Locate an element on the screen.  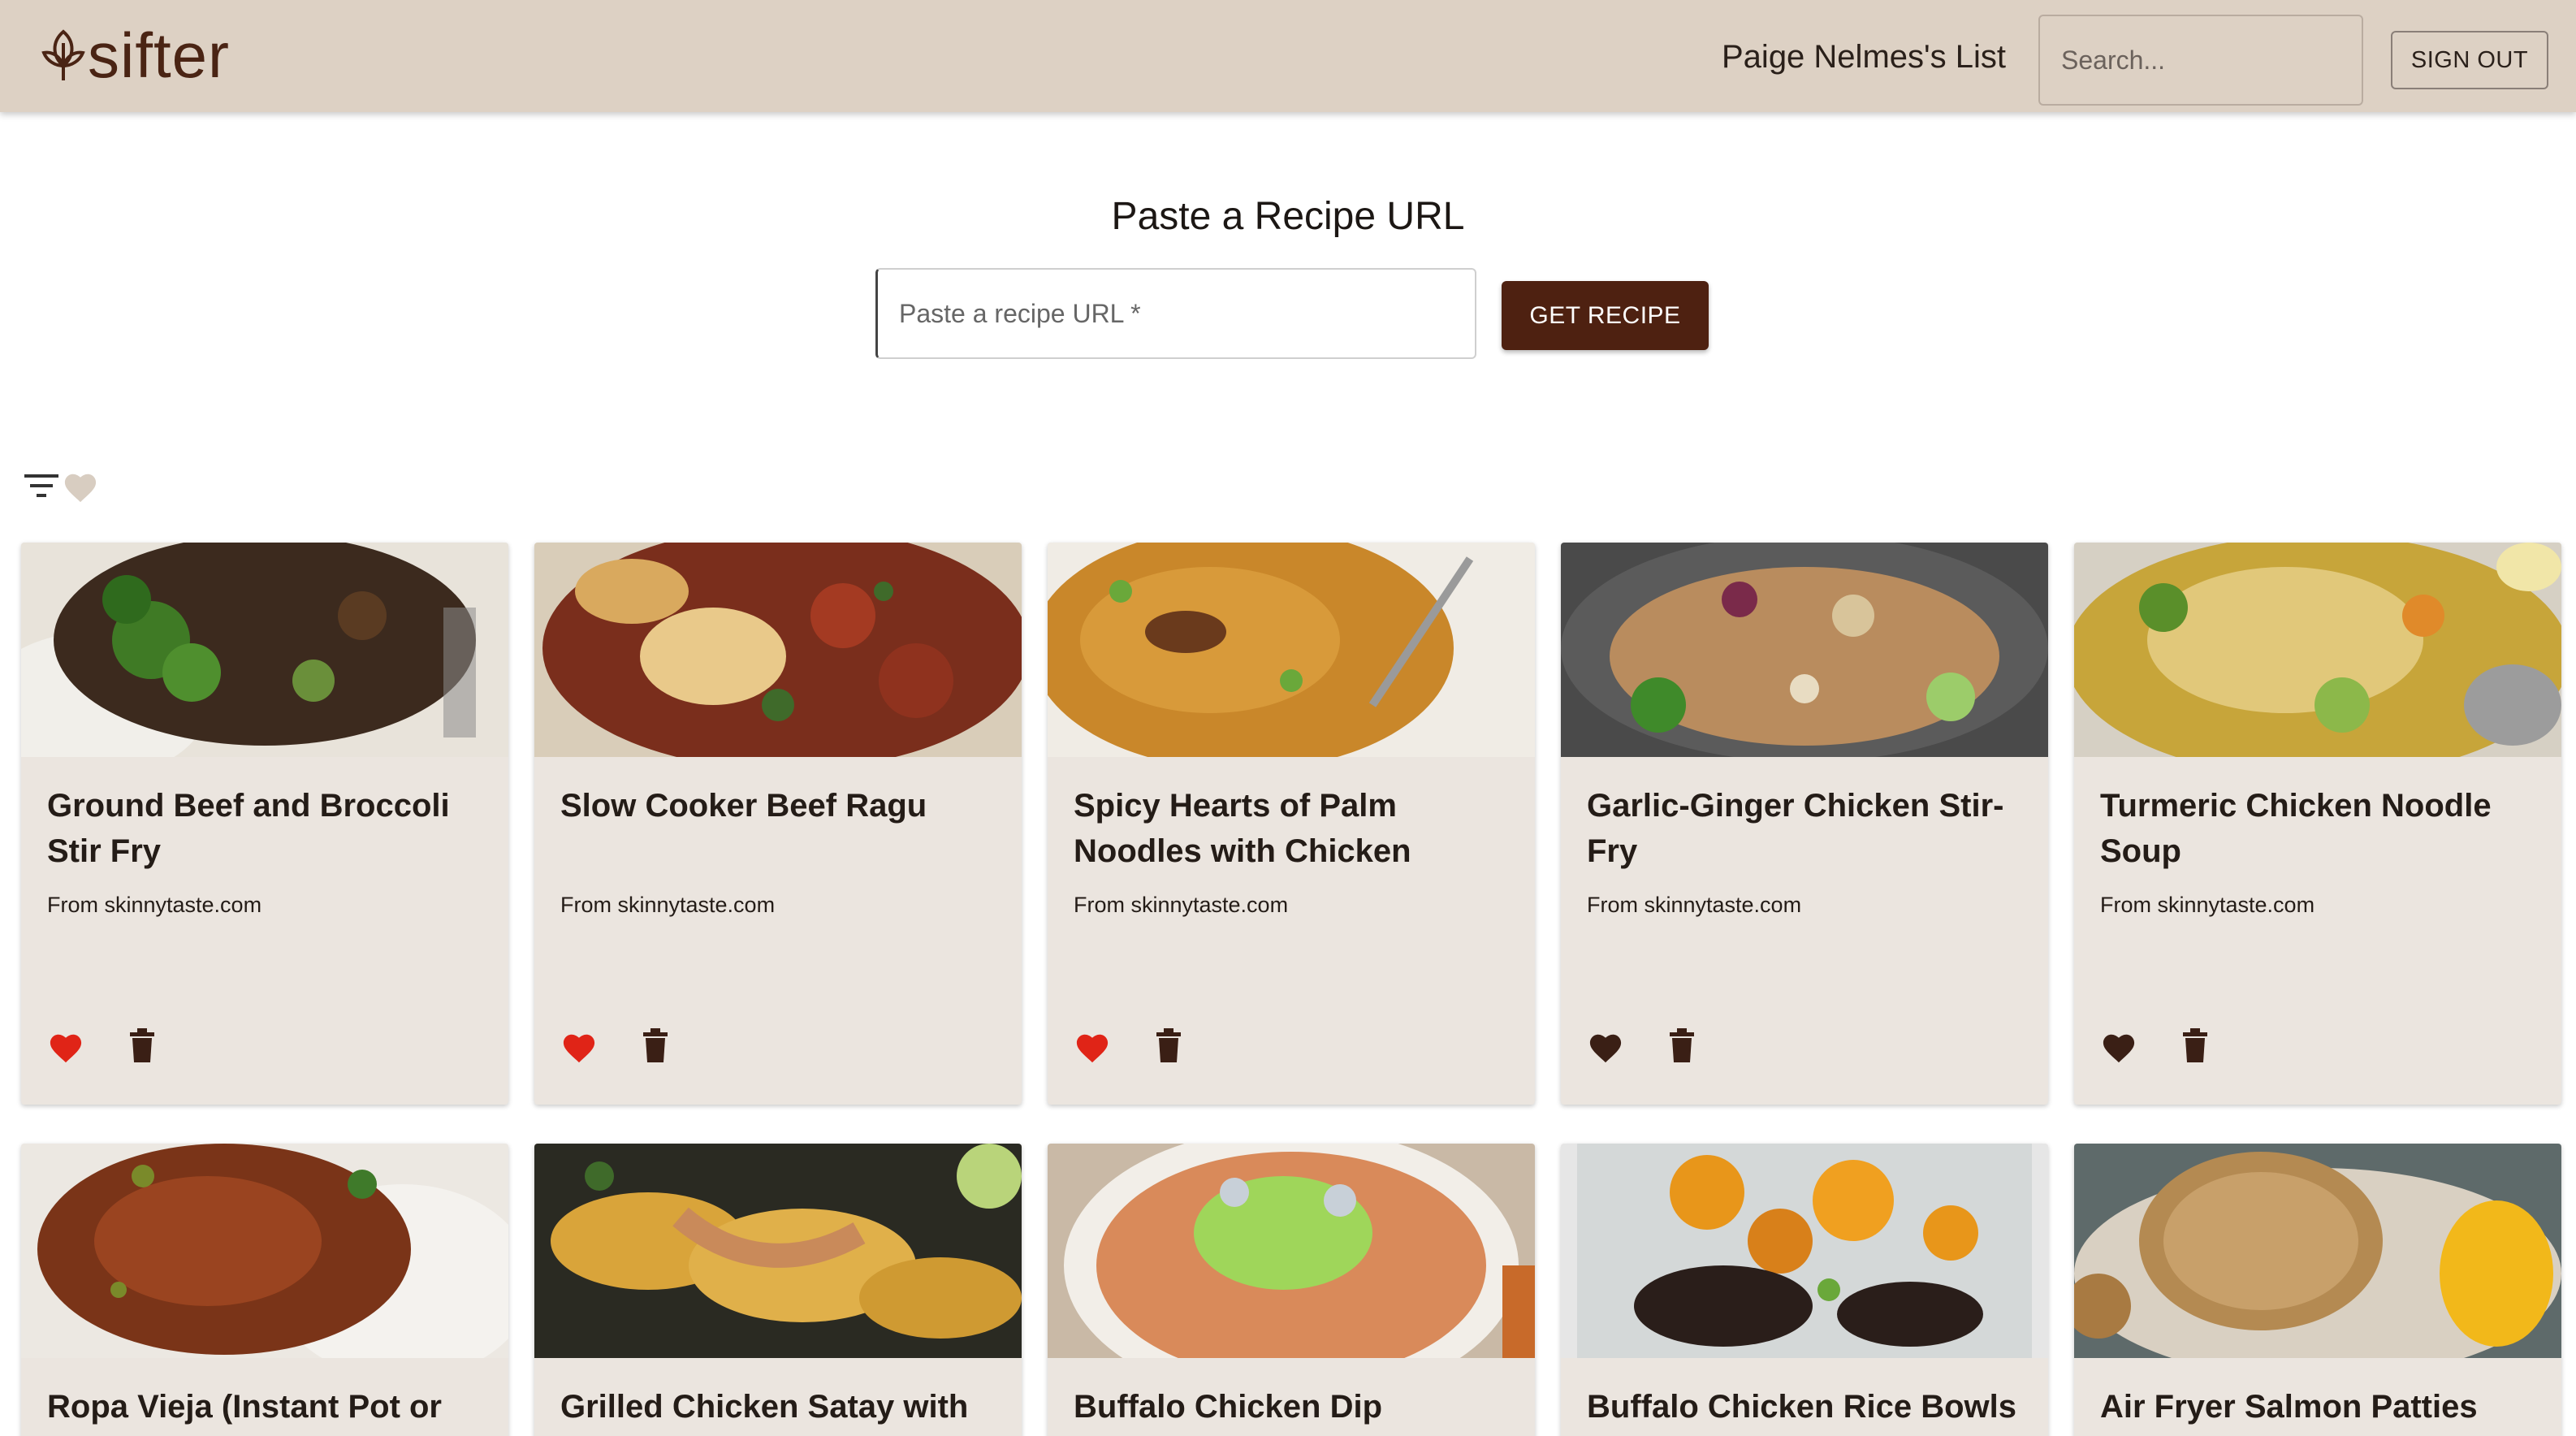
recipe-card: Ropa Vieja (Instant Pot or is located at coordinates (265, 1290).